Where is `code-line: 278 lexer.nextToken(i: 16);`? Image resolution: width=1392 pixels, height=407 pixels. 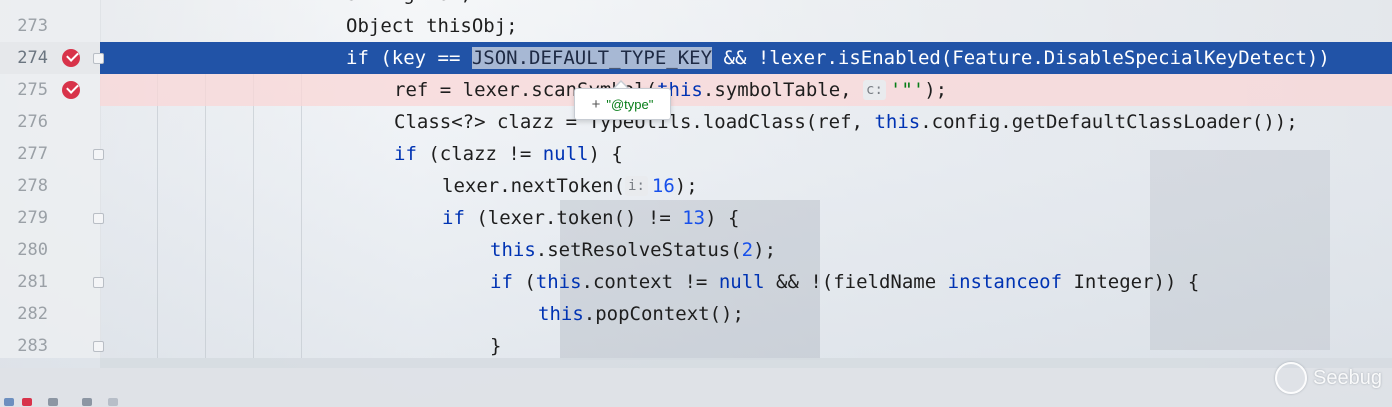
code-line: 278 lexer.nextToken(i: 16); is located at coordinates (696, 186).